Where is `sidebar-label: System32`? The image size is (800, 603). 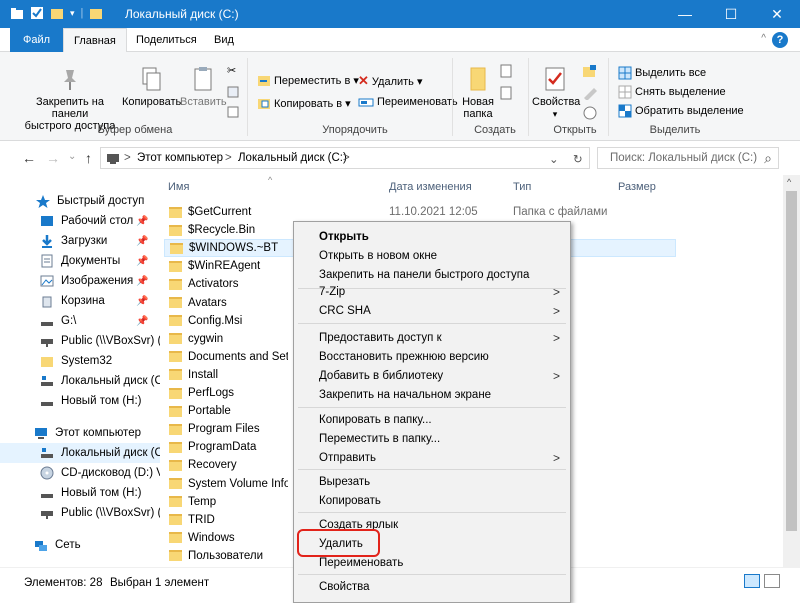
sidebar-label: System32 is located at coordinates (87, 361).